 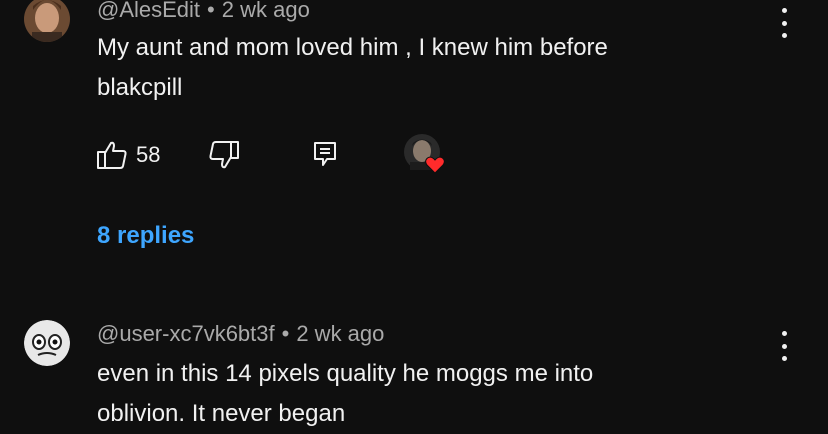 What do you see at coordinates (186, 333) in the screenshot?
I see `comment-author: @user-xc7vk6bt3f` at bounding box center [186, 333].